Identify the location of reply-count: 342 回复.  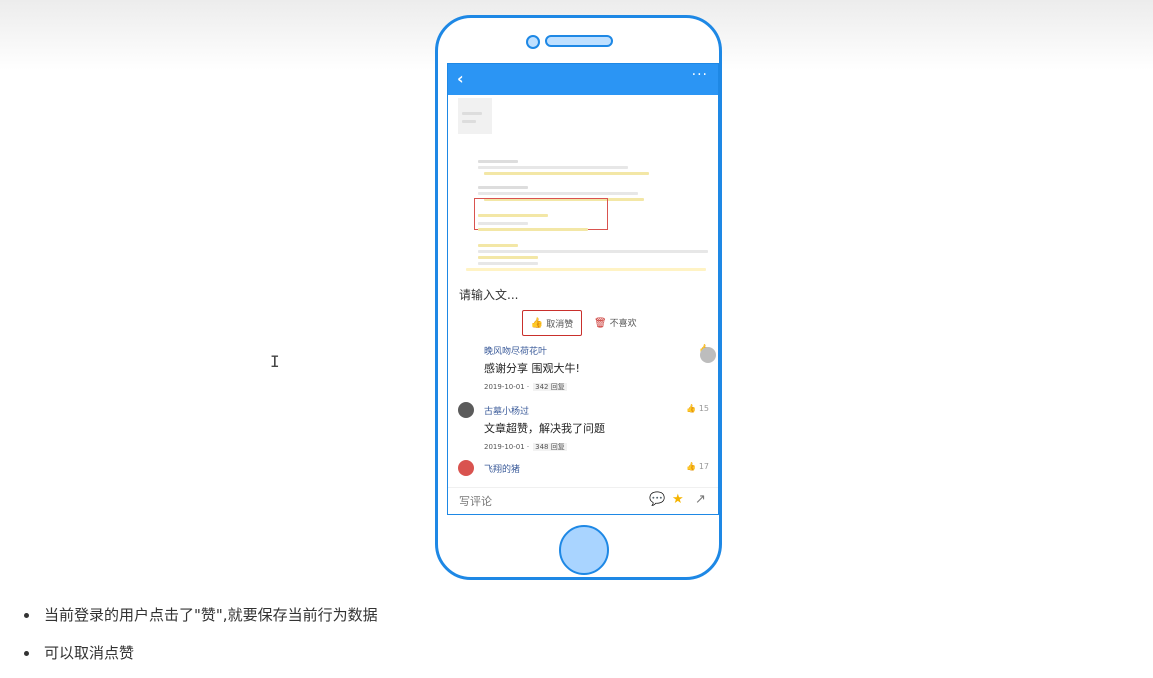
(550, 387).